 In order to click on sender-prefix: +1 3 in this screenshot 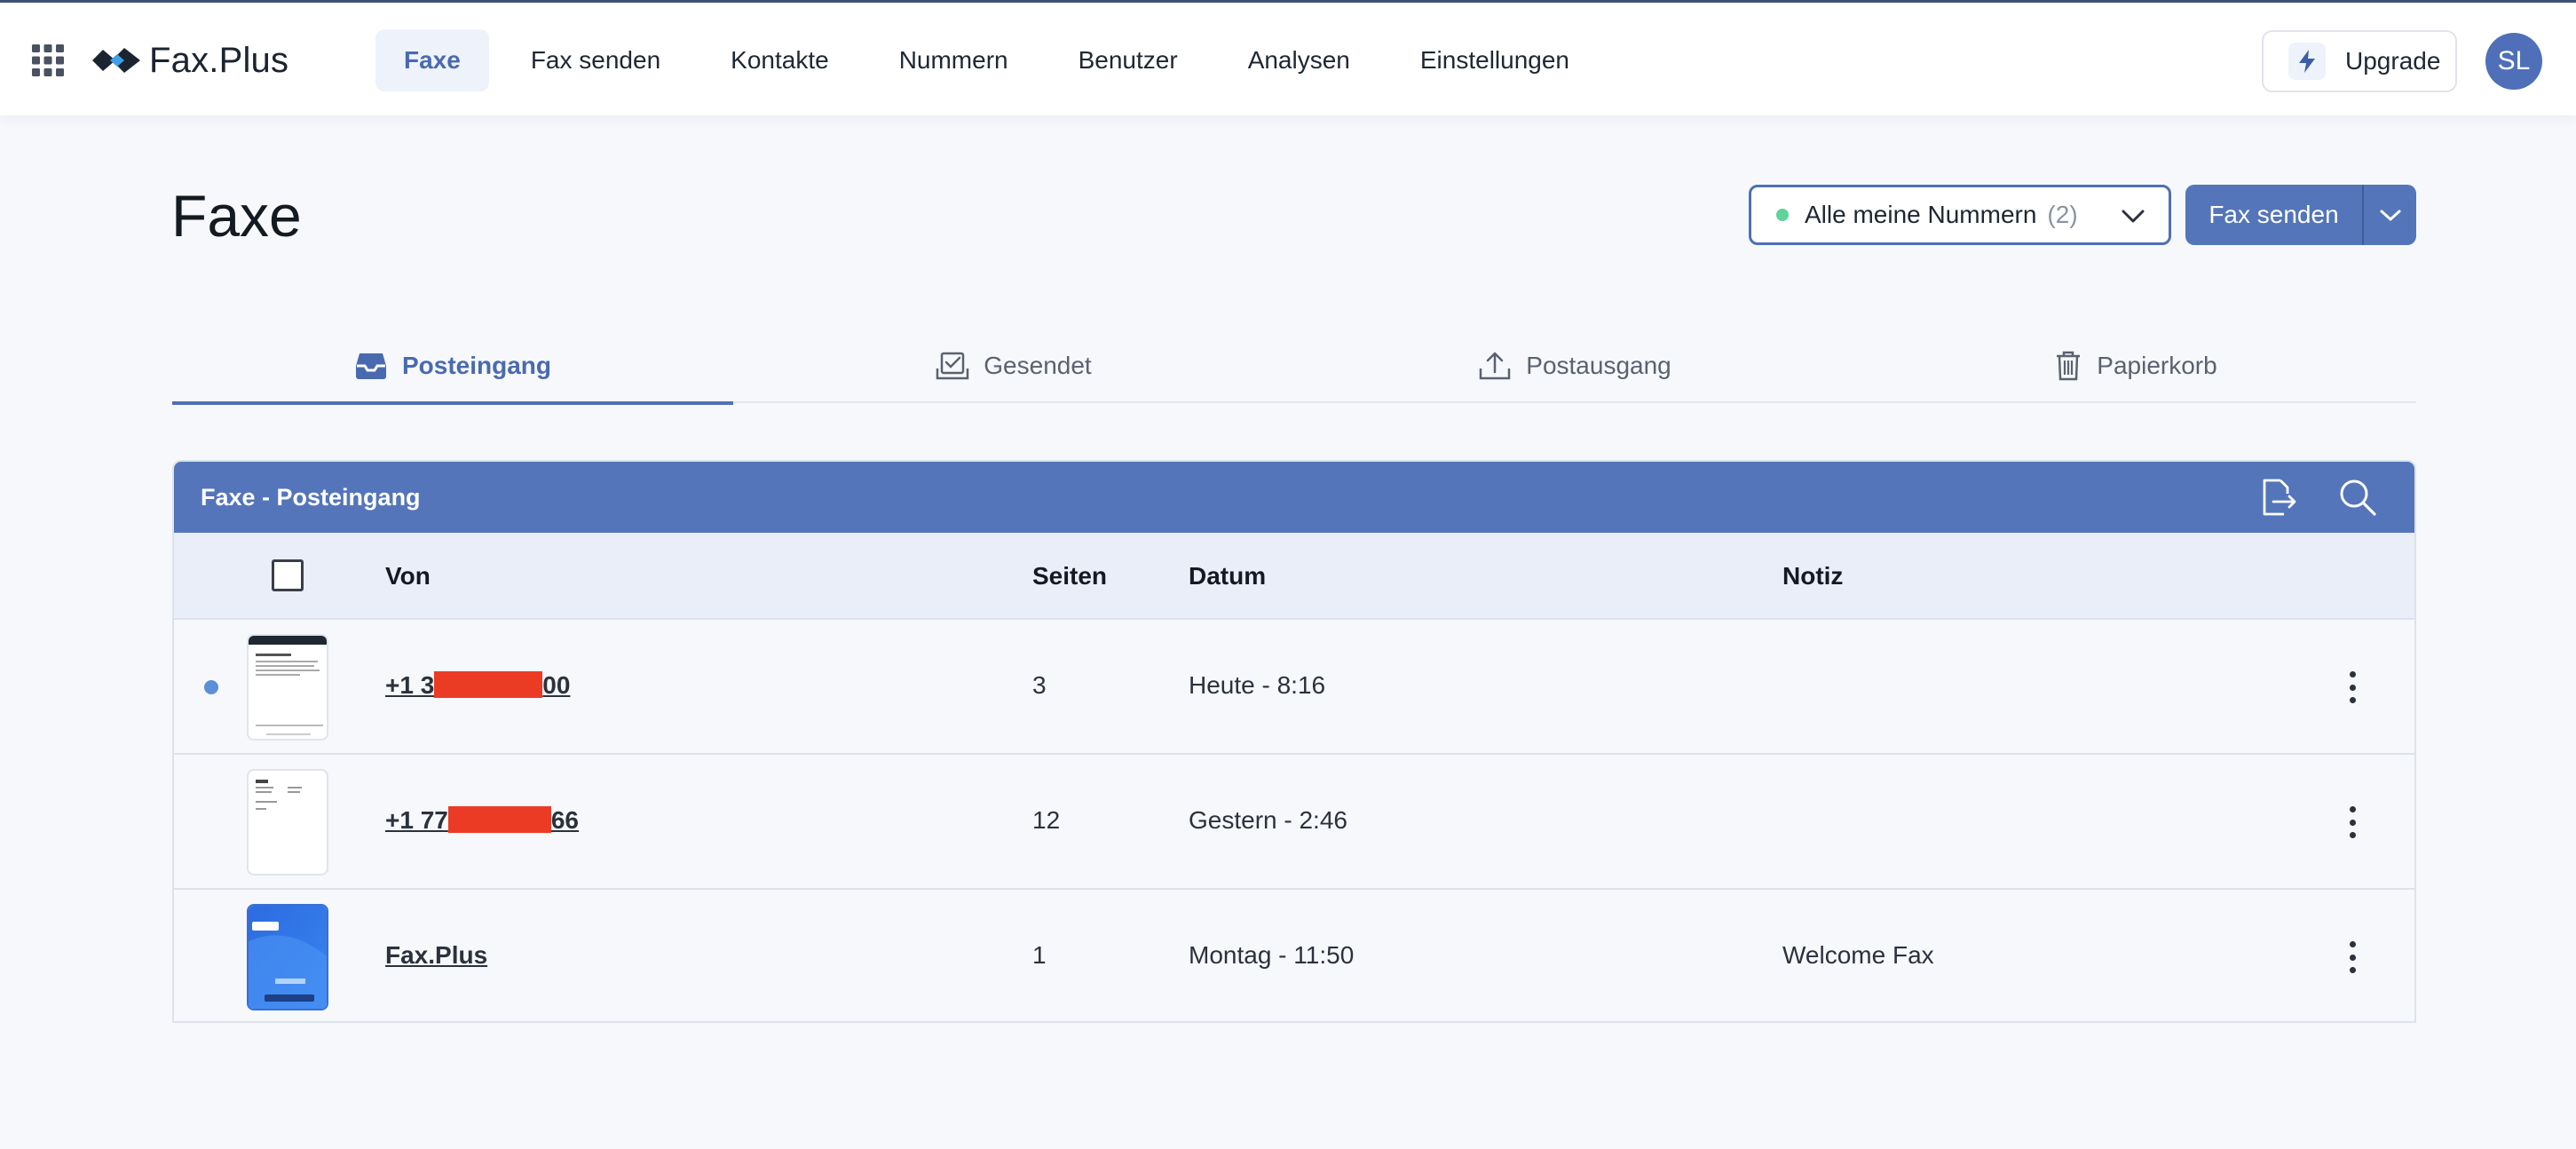, I will do `click(410, 685)`.